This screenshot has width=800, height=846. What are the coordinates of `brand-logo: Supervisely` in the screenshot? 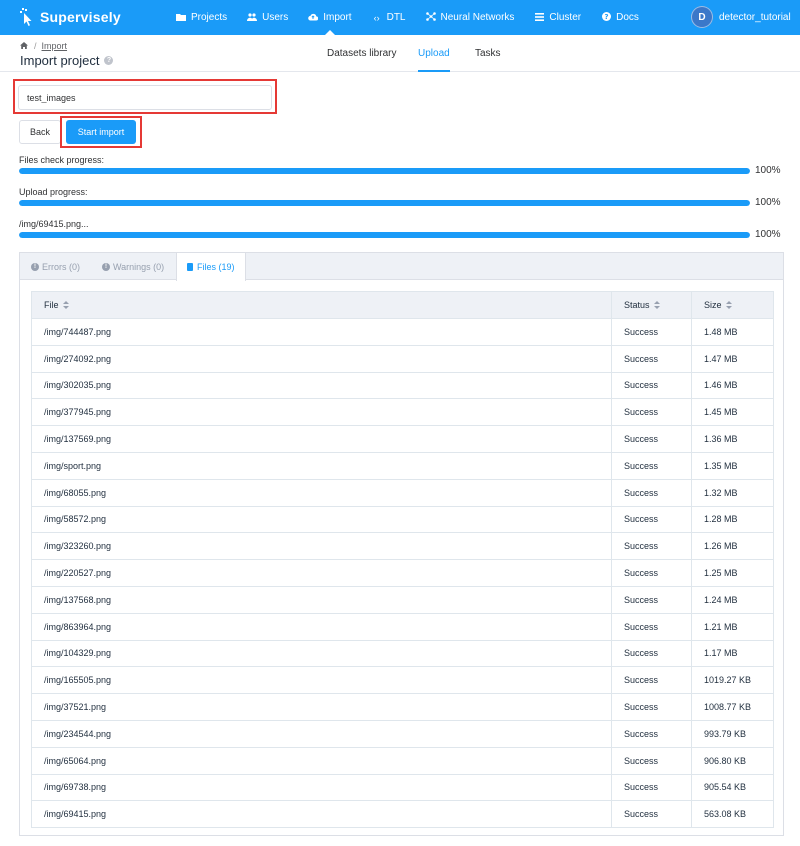 It's located at (70, 17).